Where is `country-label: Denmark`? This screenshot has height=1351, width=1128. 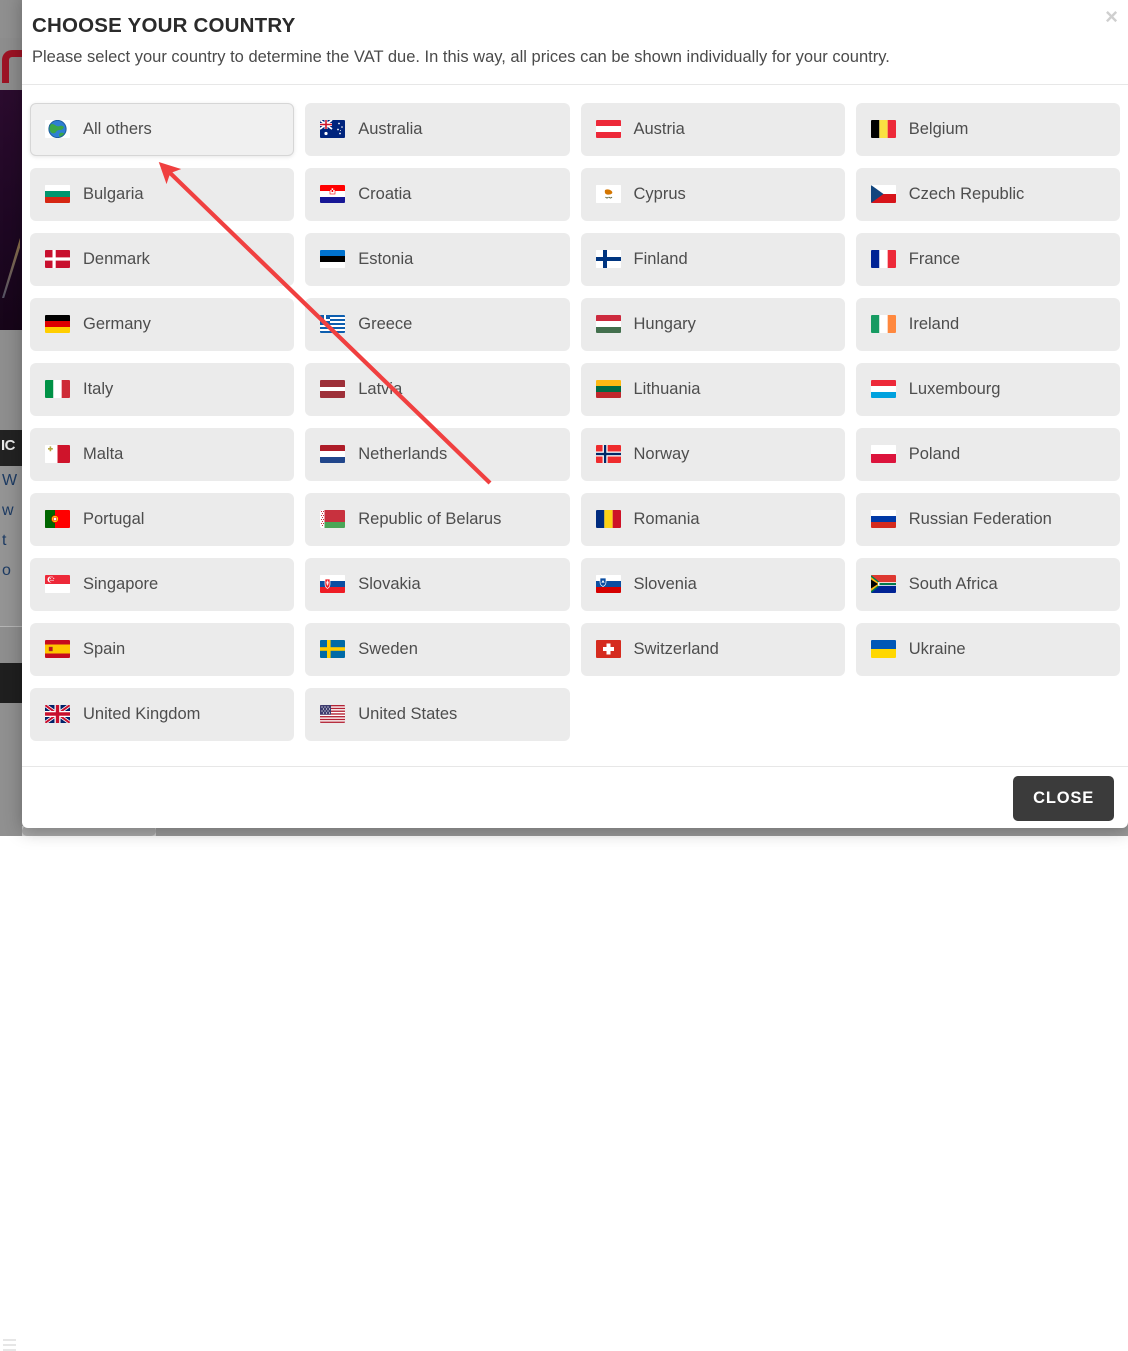
country-label: Denmark is located at coordinates (116, 259).